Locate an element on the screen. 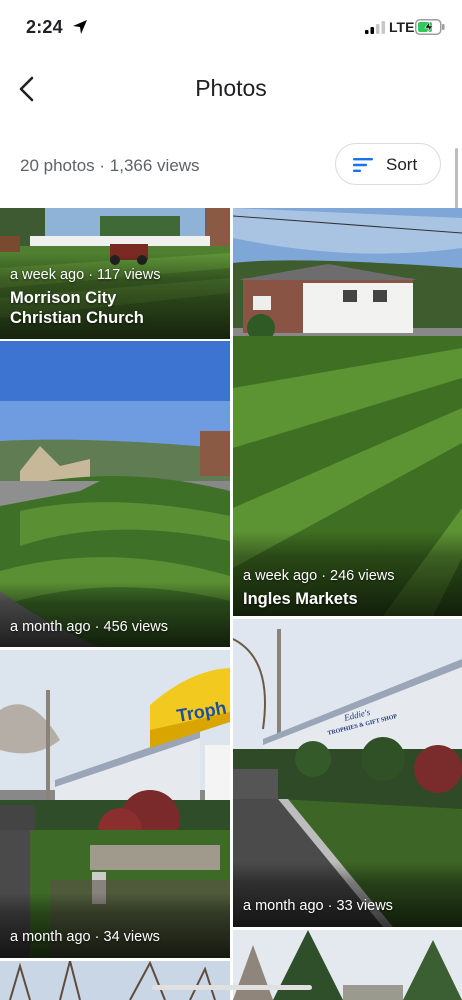  photo-tile-partial is located at coordinates (115, 980).